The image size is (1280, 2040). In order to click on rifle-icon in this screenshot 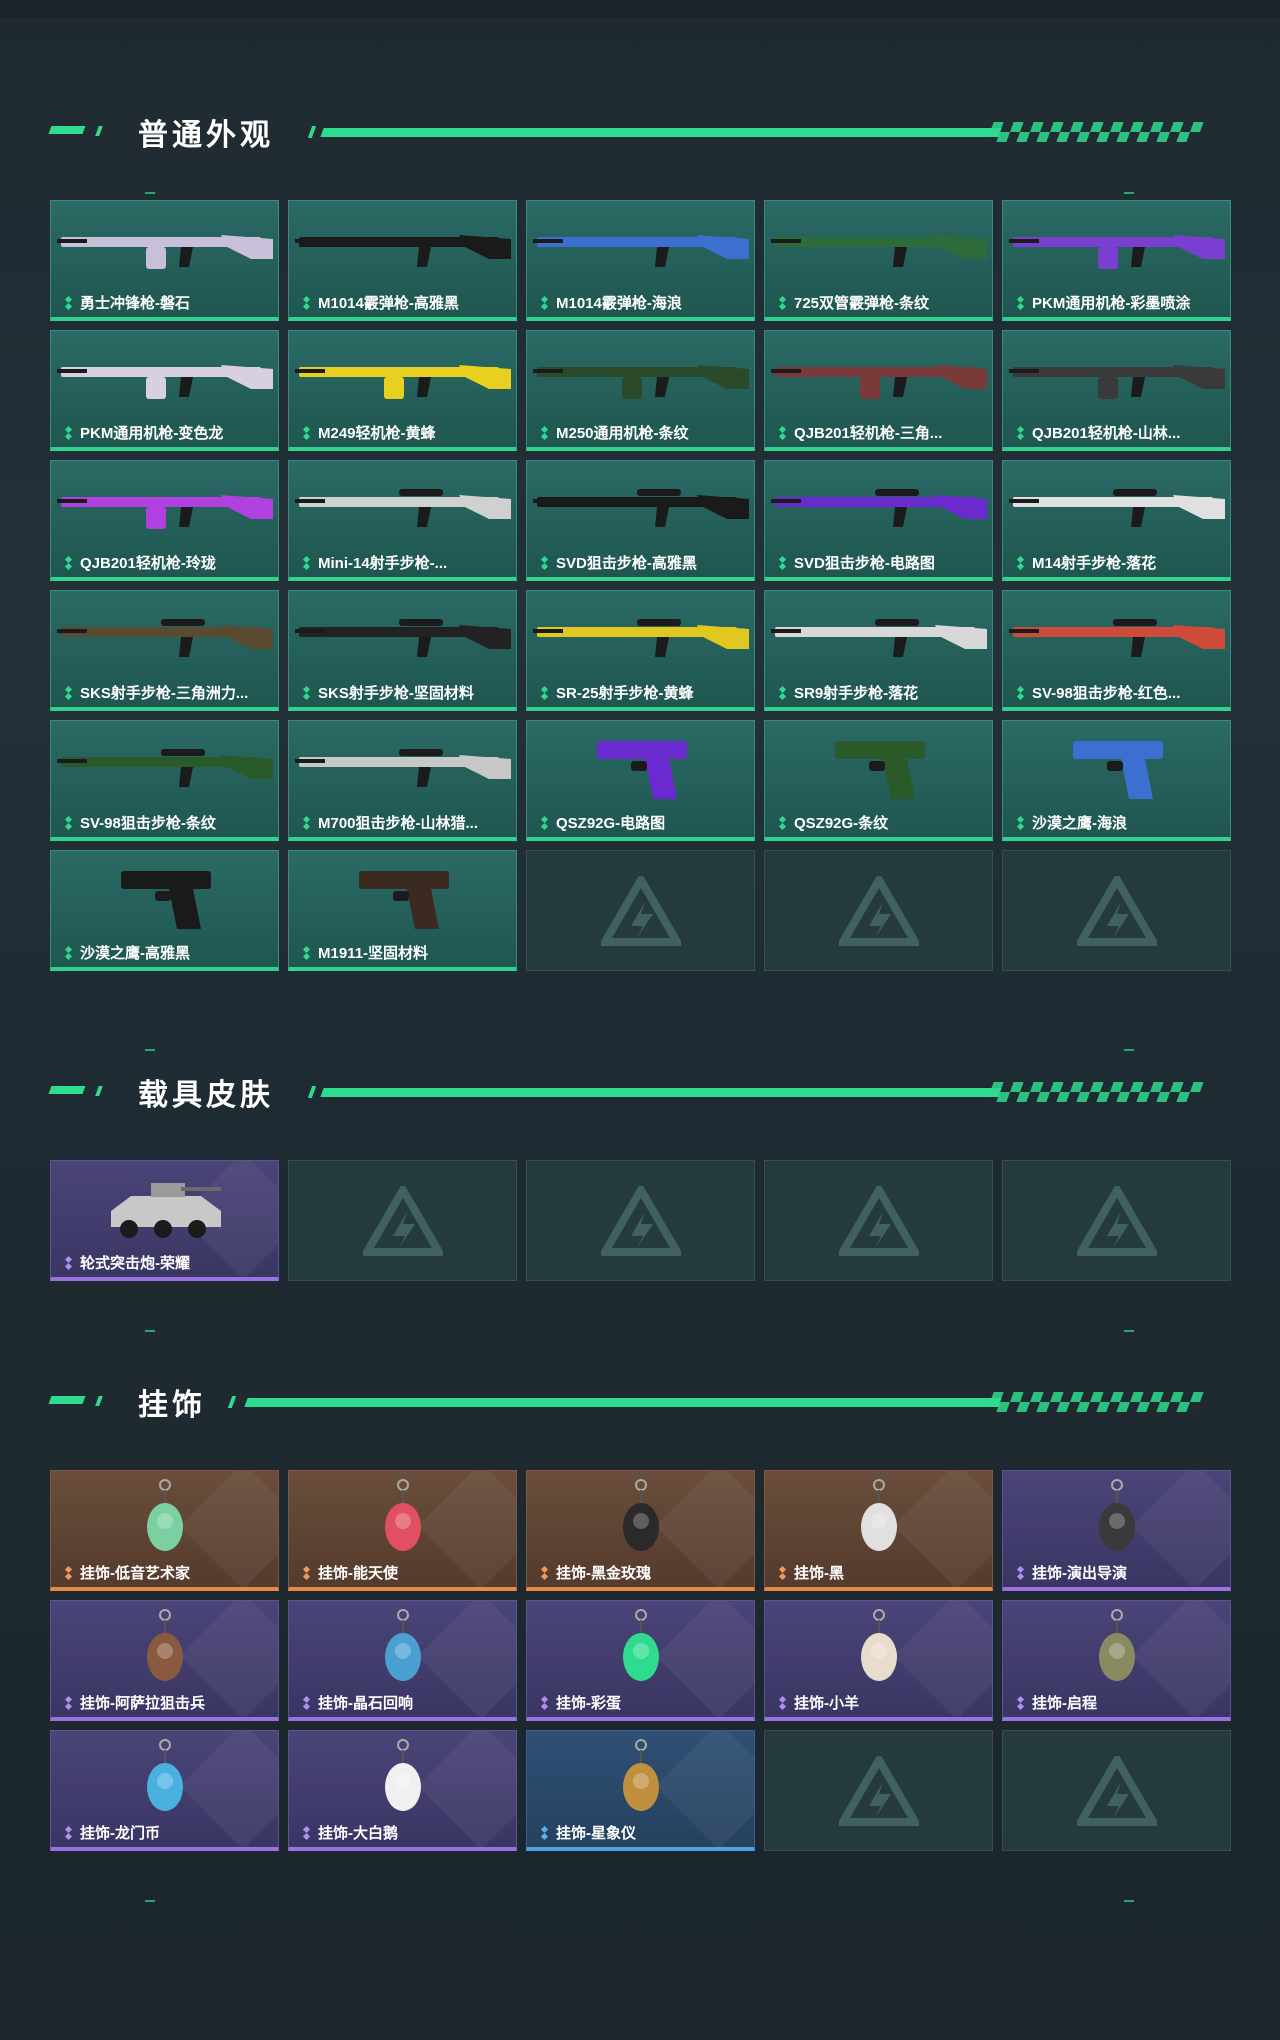, I will do `click(165, 252)`.